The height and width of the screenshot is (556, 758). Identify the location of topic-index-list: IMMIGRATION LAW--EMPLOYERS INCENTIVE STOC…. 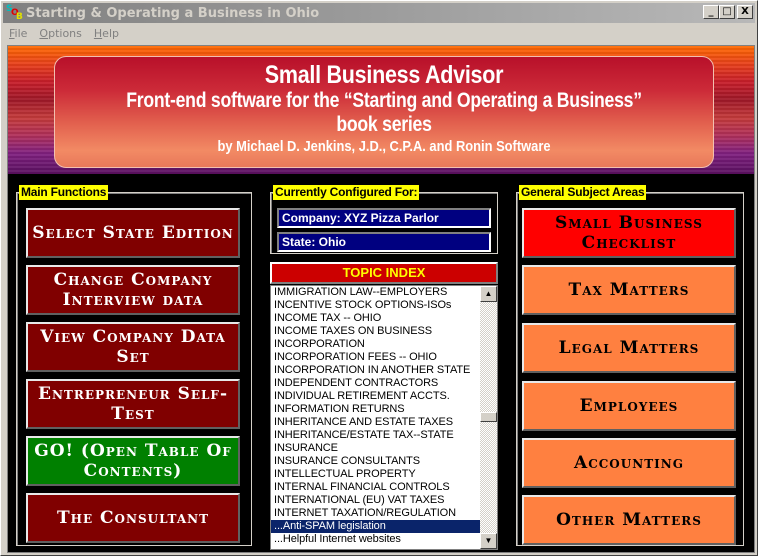
(384, 417).